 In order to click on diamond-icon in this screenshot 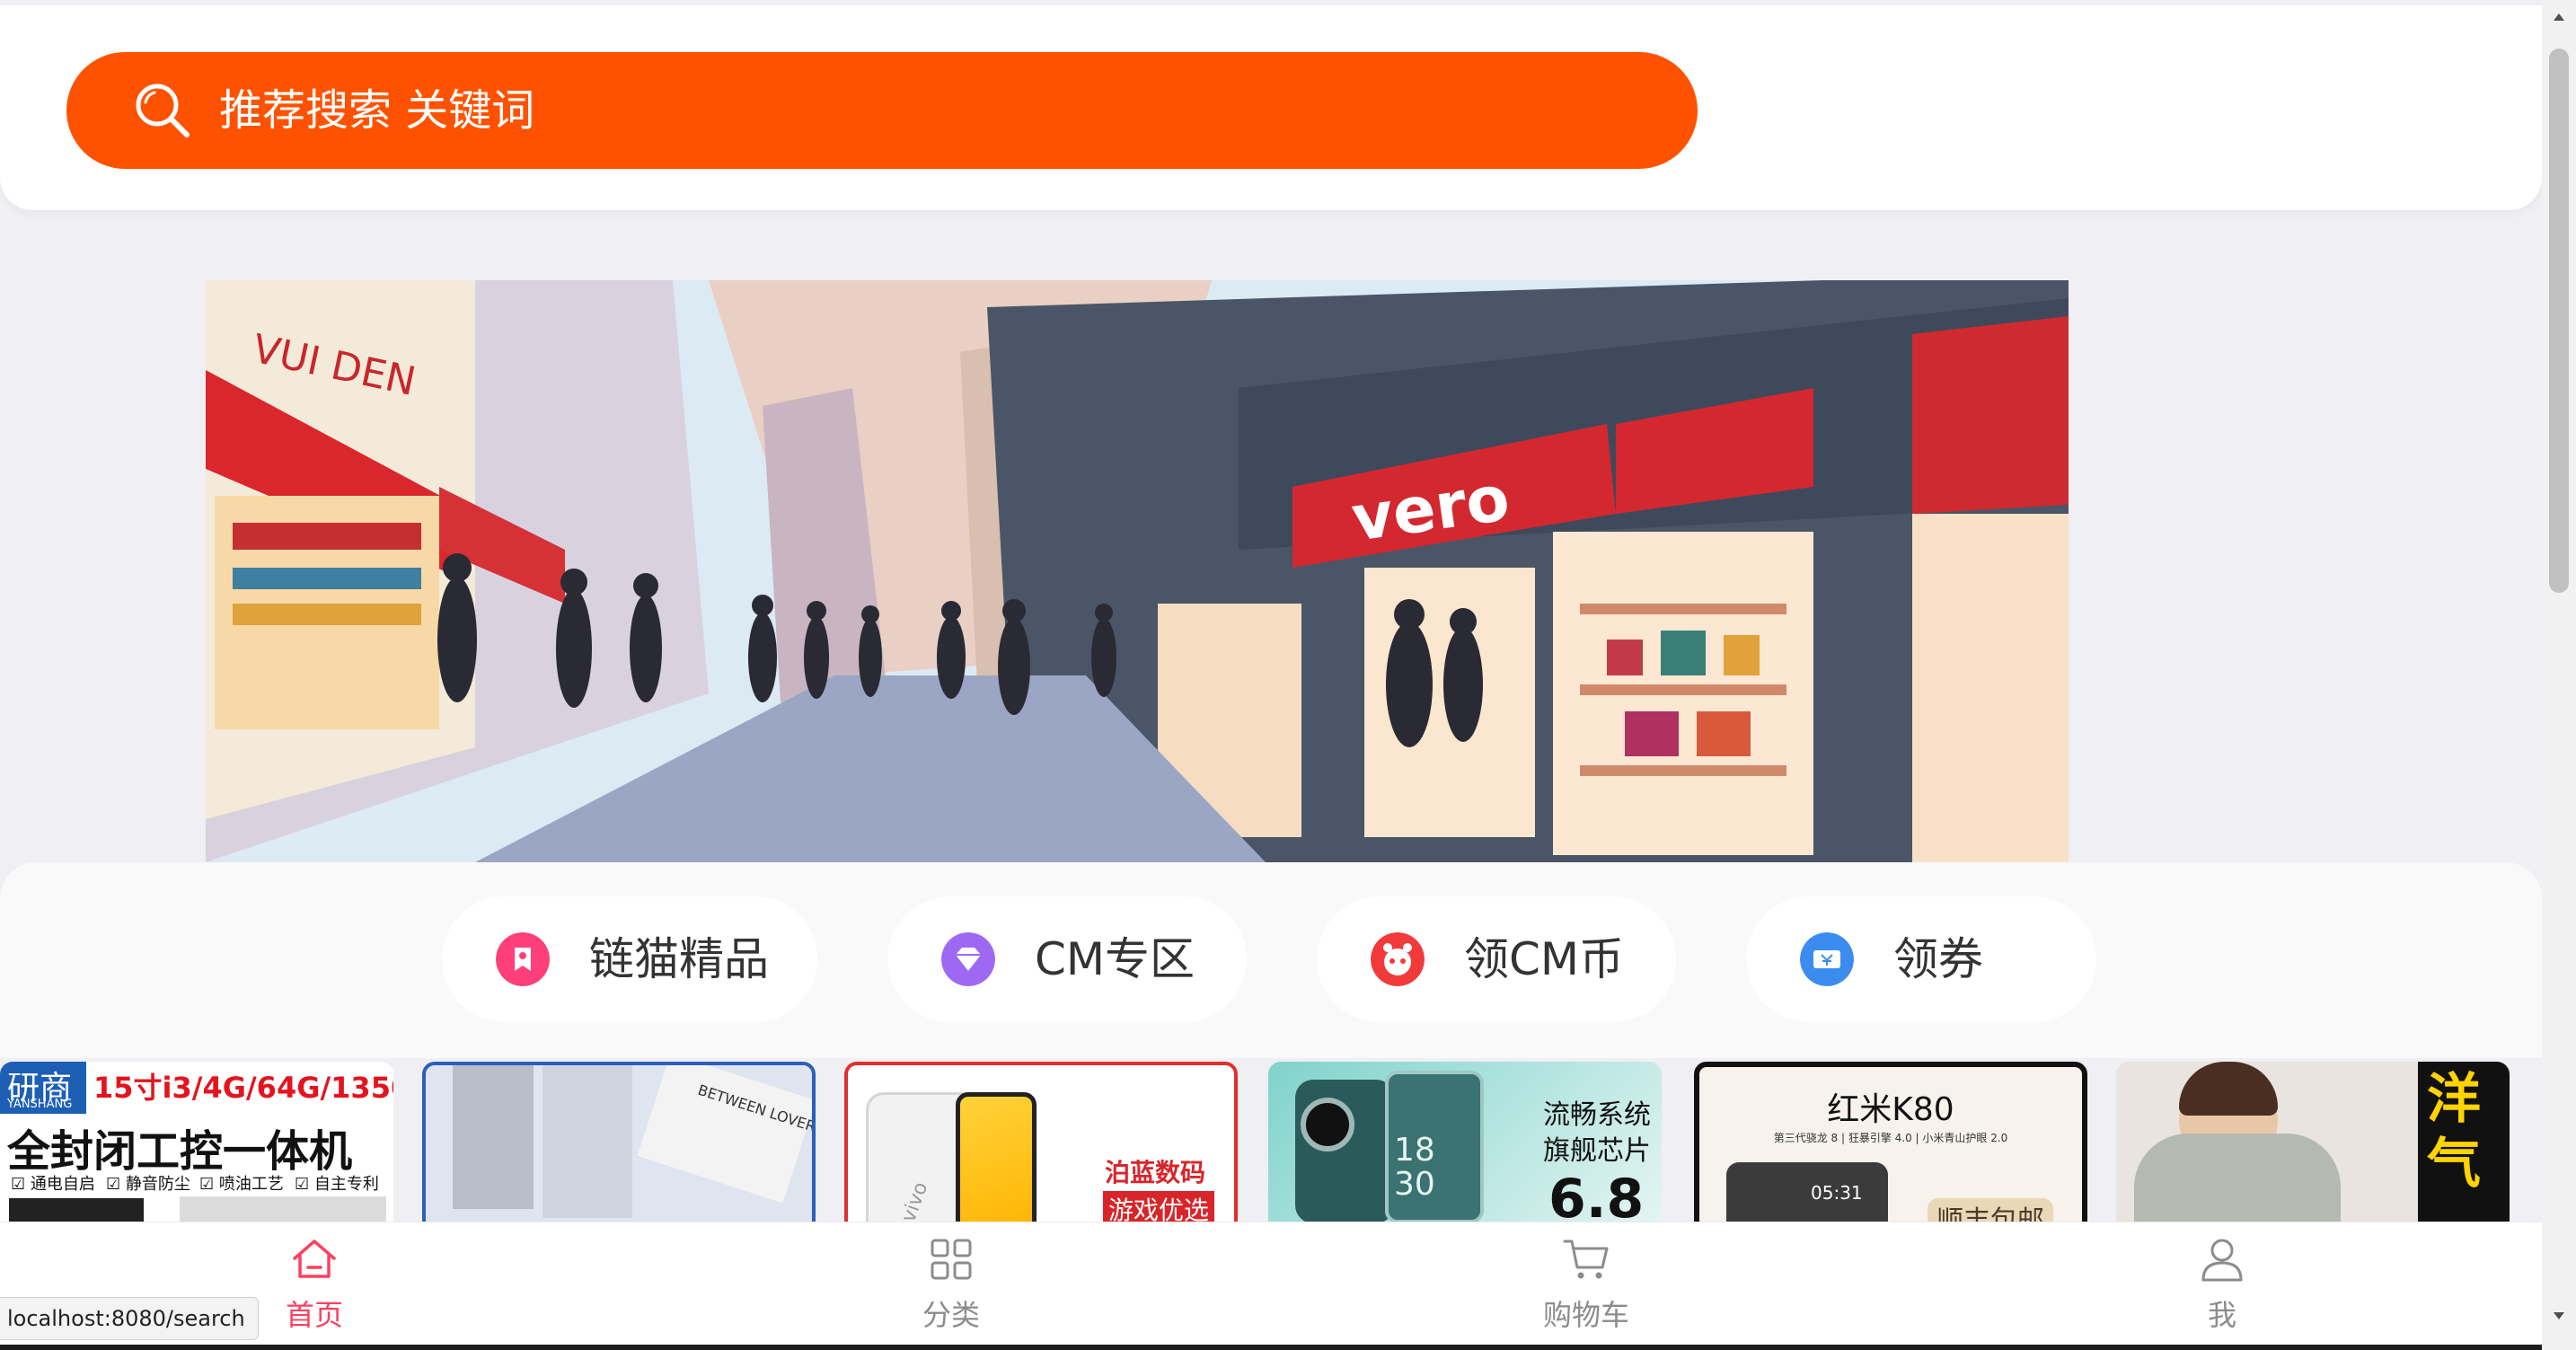, I will do `click(968, 959)`.